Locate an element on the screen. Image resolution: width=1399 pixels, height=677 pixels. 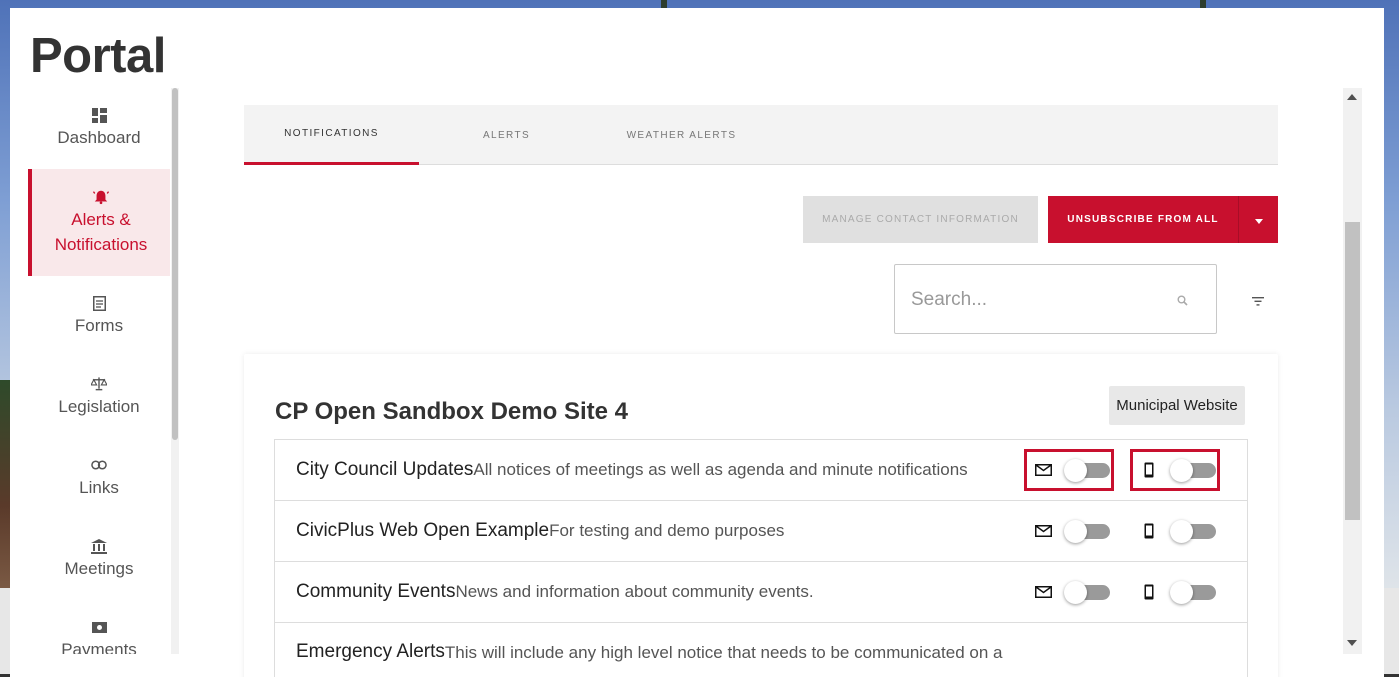
sidebar-item-label: Dashboard is located at coordinates (99, 137).